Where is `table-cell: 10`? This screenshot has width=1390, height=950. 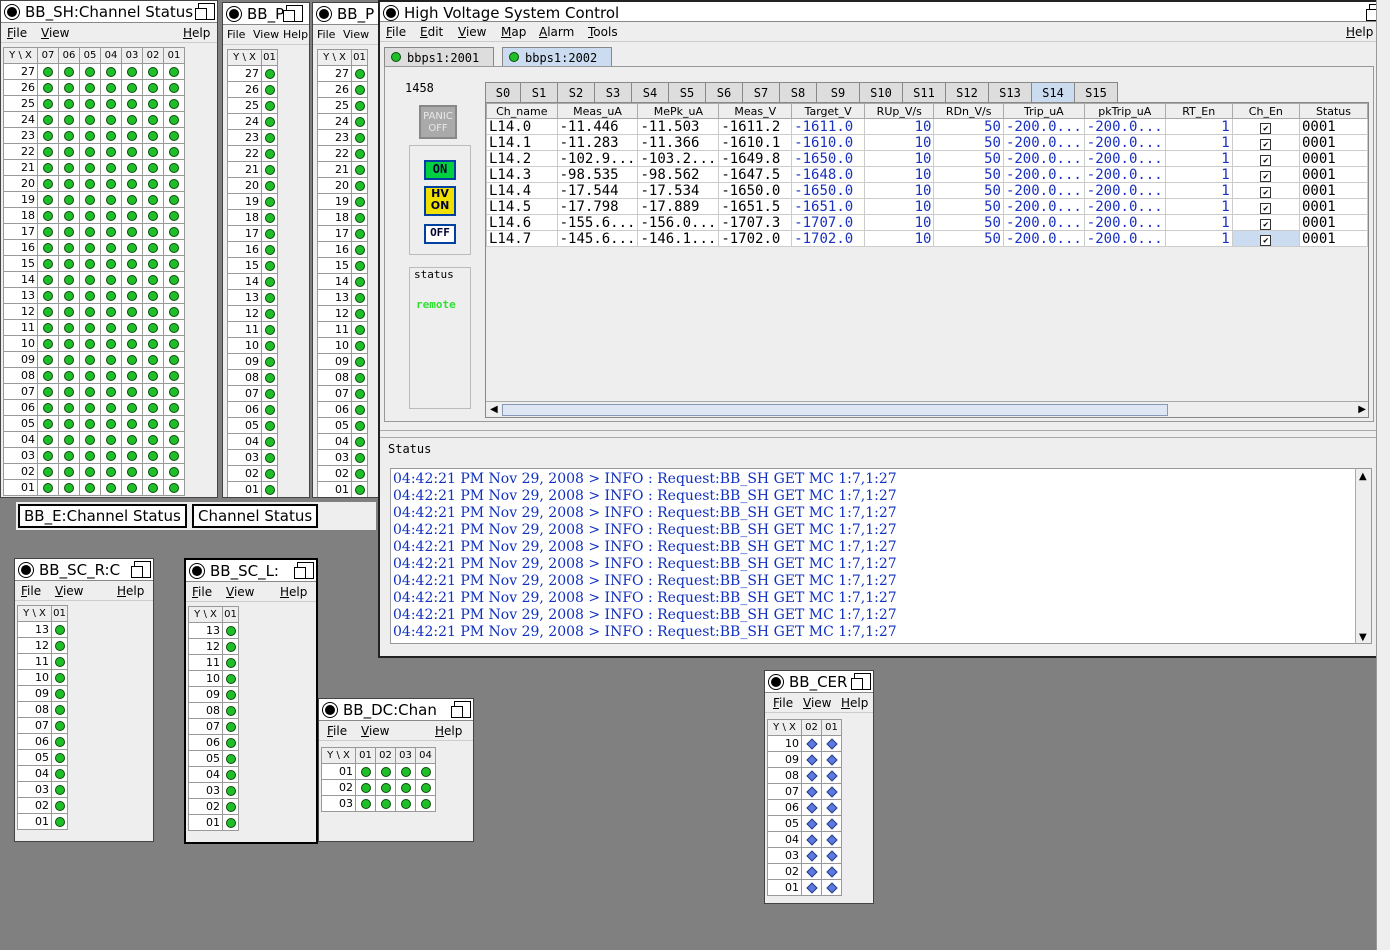 table-cell: 10 is located at coordinates (899, 190).